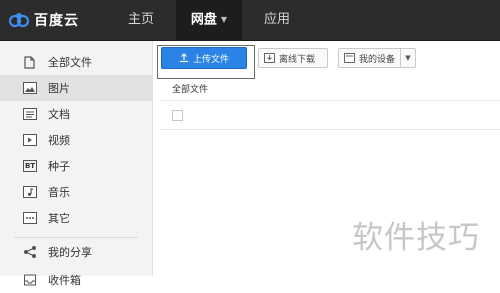 The width and height of the screenshot is (500, 293). Describe the element at coordinates (177, 115) in the screenshot. I see `select-all-checkbox` at that location.